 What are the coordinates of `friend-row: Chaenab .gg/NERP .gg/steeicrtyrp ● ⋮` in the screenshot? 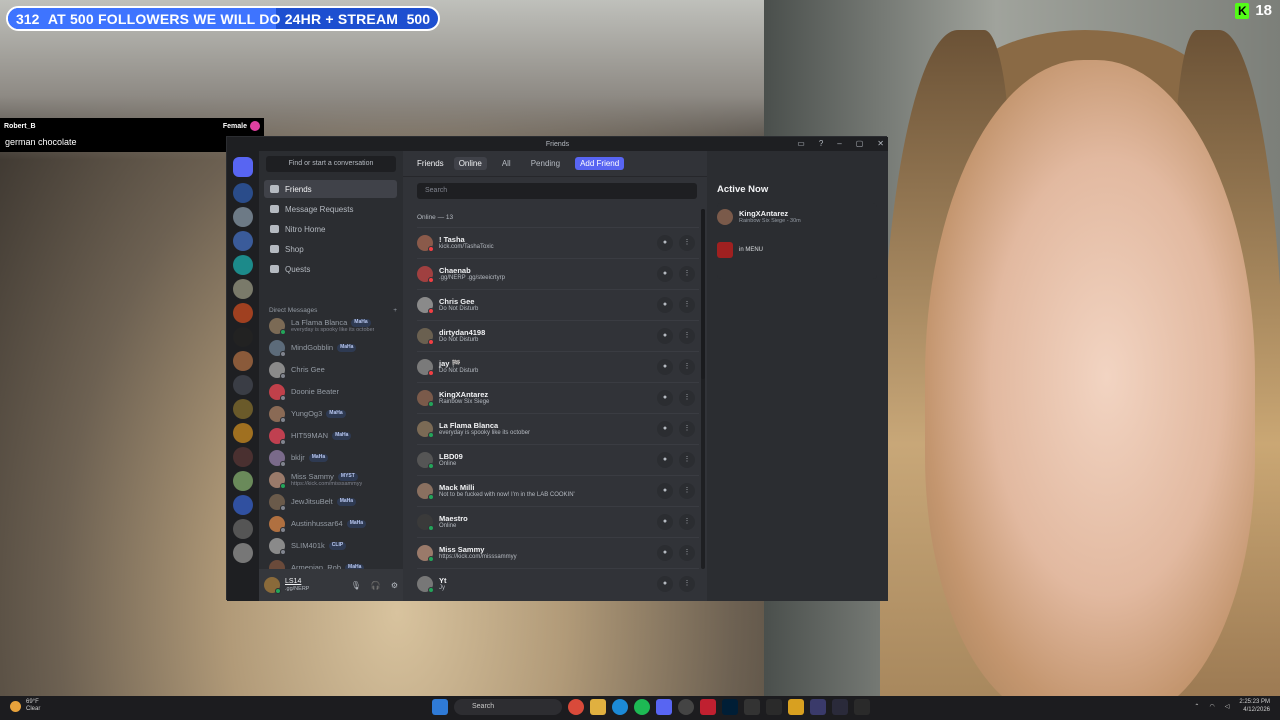 It's located at (558, 273).